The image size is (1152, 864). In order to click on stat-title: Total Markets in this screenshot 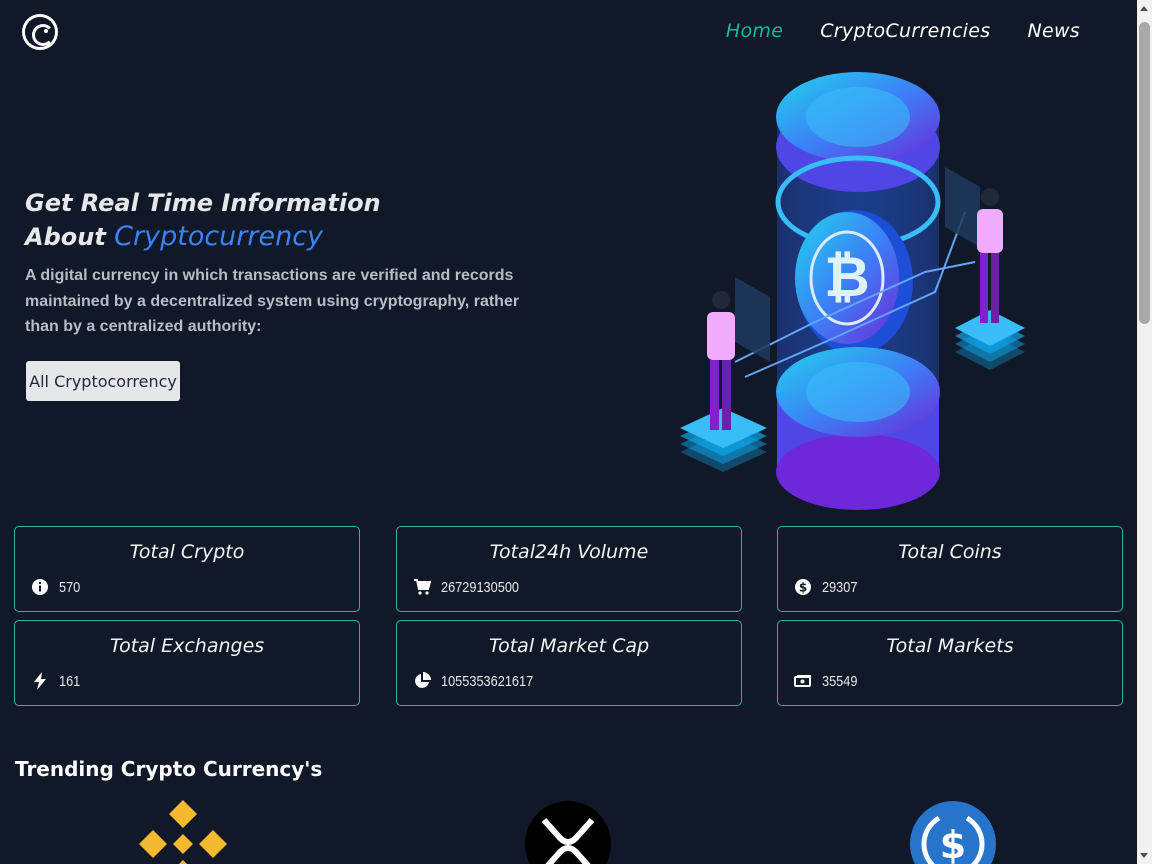, I will do `click(950, 646)`.